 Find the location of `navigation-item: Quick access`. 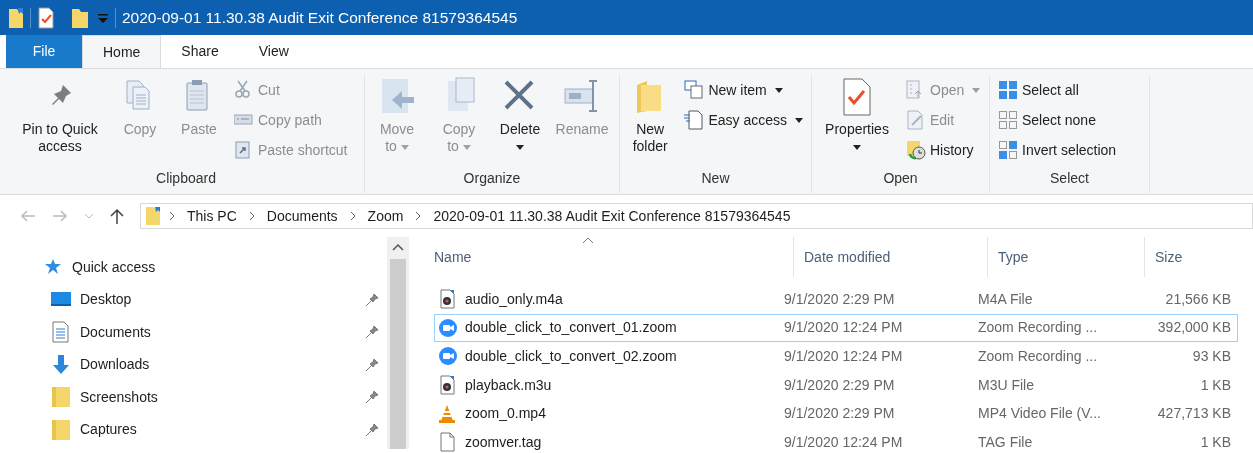

navigation-item: Quick access is located at coordinates (193, 267).